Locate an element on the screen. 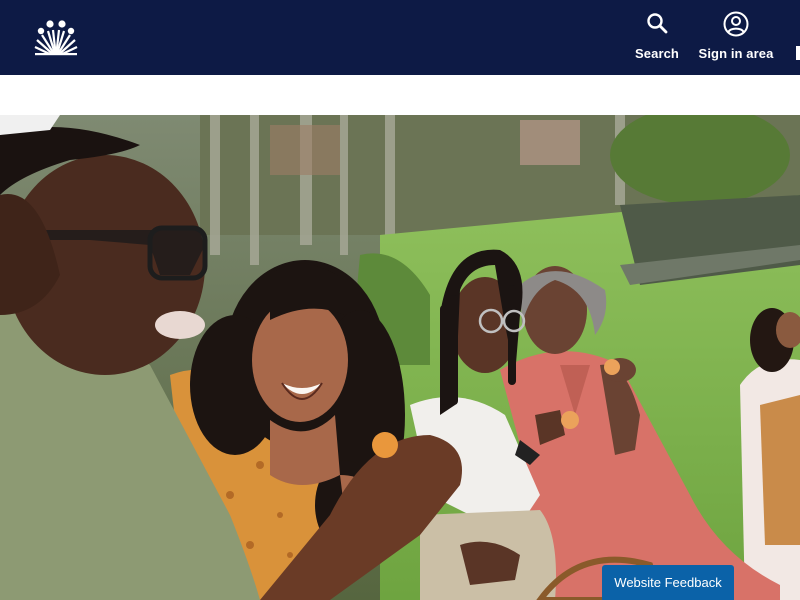 The image size is (800, 600). site-header: Search Sign in area is located at coordinates (400, 37).